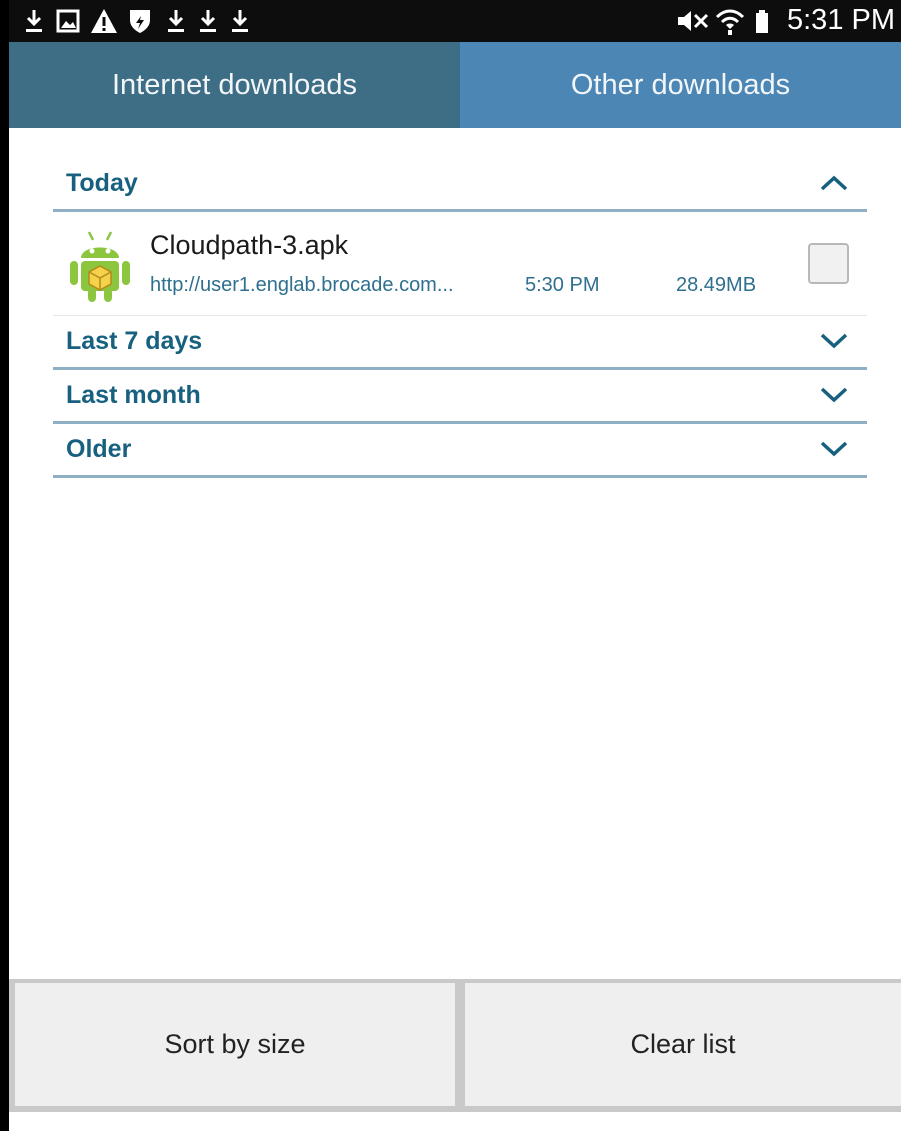  Describe the element at coordinates (460, 185) in the screenshot. I see `section-header-today: Today` at that location.